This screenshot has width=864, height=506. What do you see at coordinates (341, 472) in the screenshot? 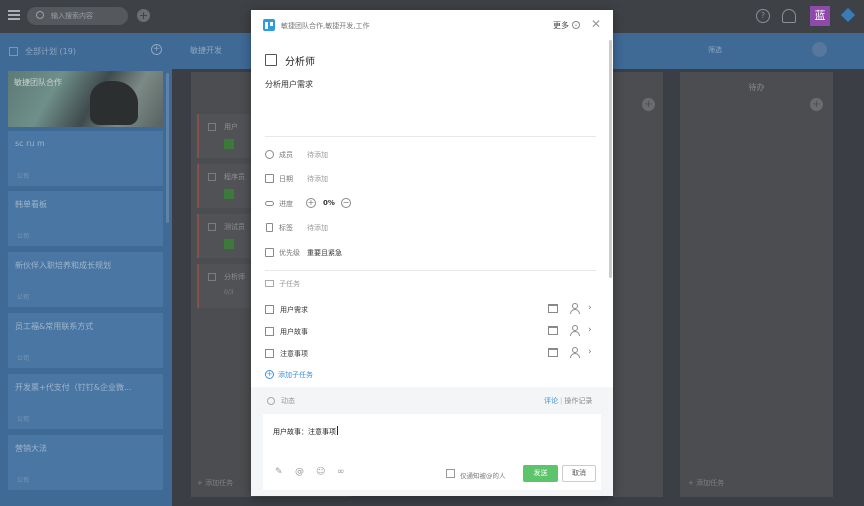
I see `link-icon: ∞` at bounding box center [341, 472].